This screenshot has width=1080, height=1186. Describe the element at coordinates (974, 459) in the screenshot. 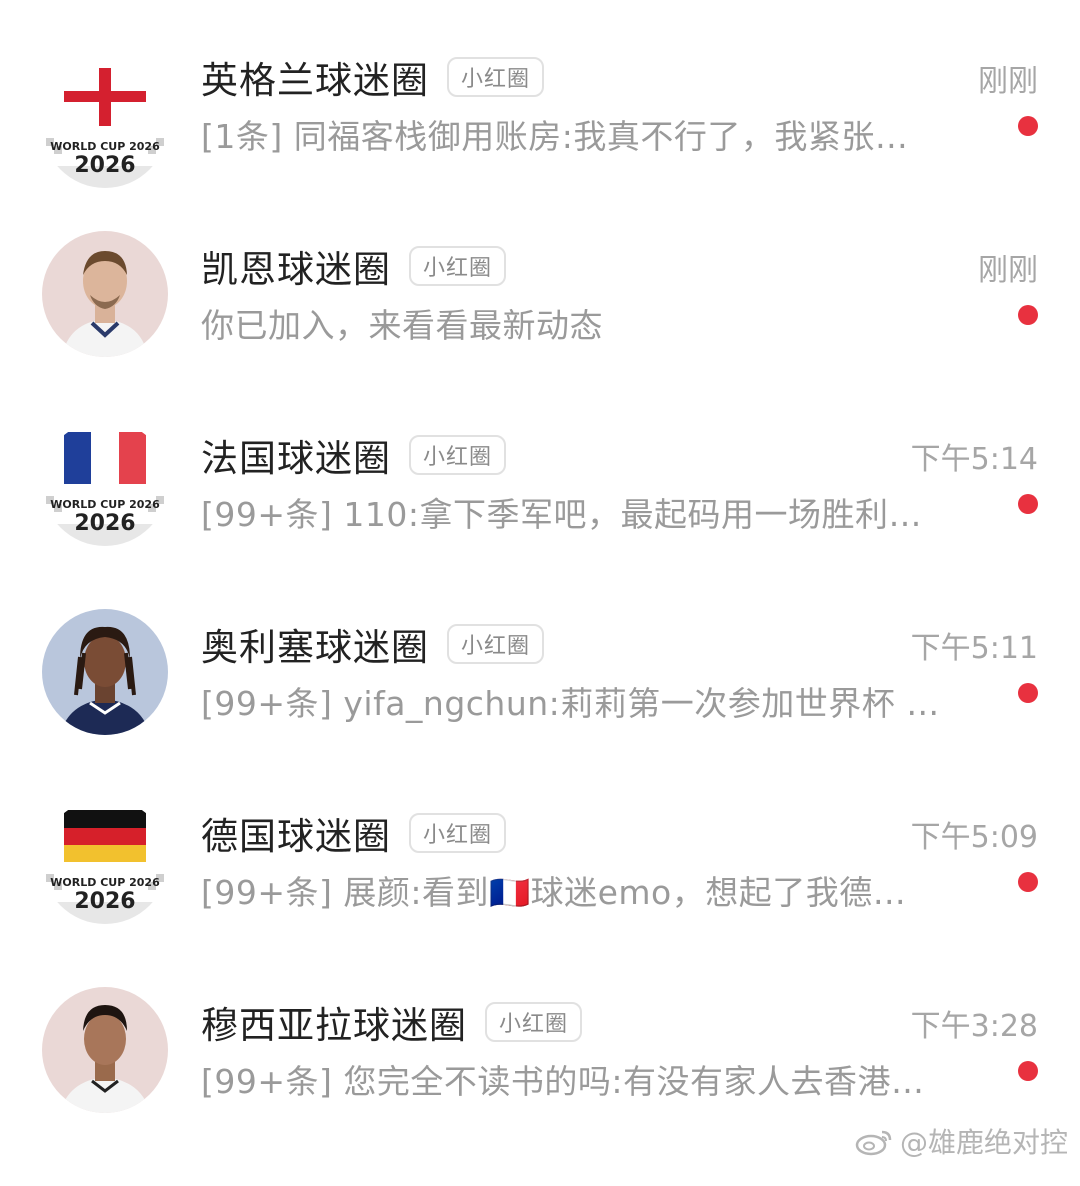

I see `conversation-time: 下午5:14` at that location.